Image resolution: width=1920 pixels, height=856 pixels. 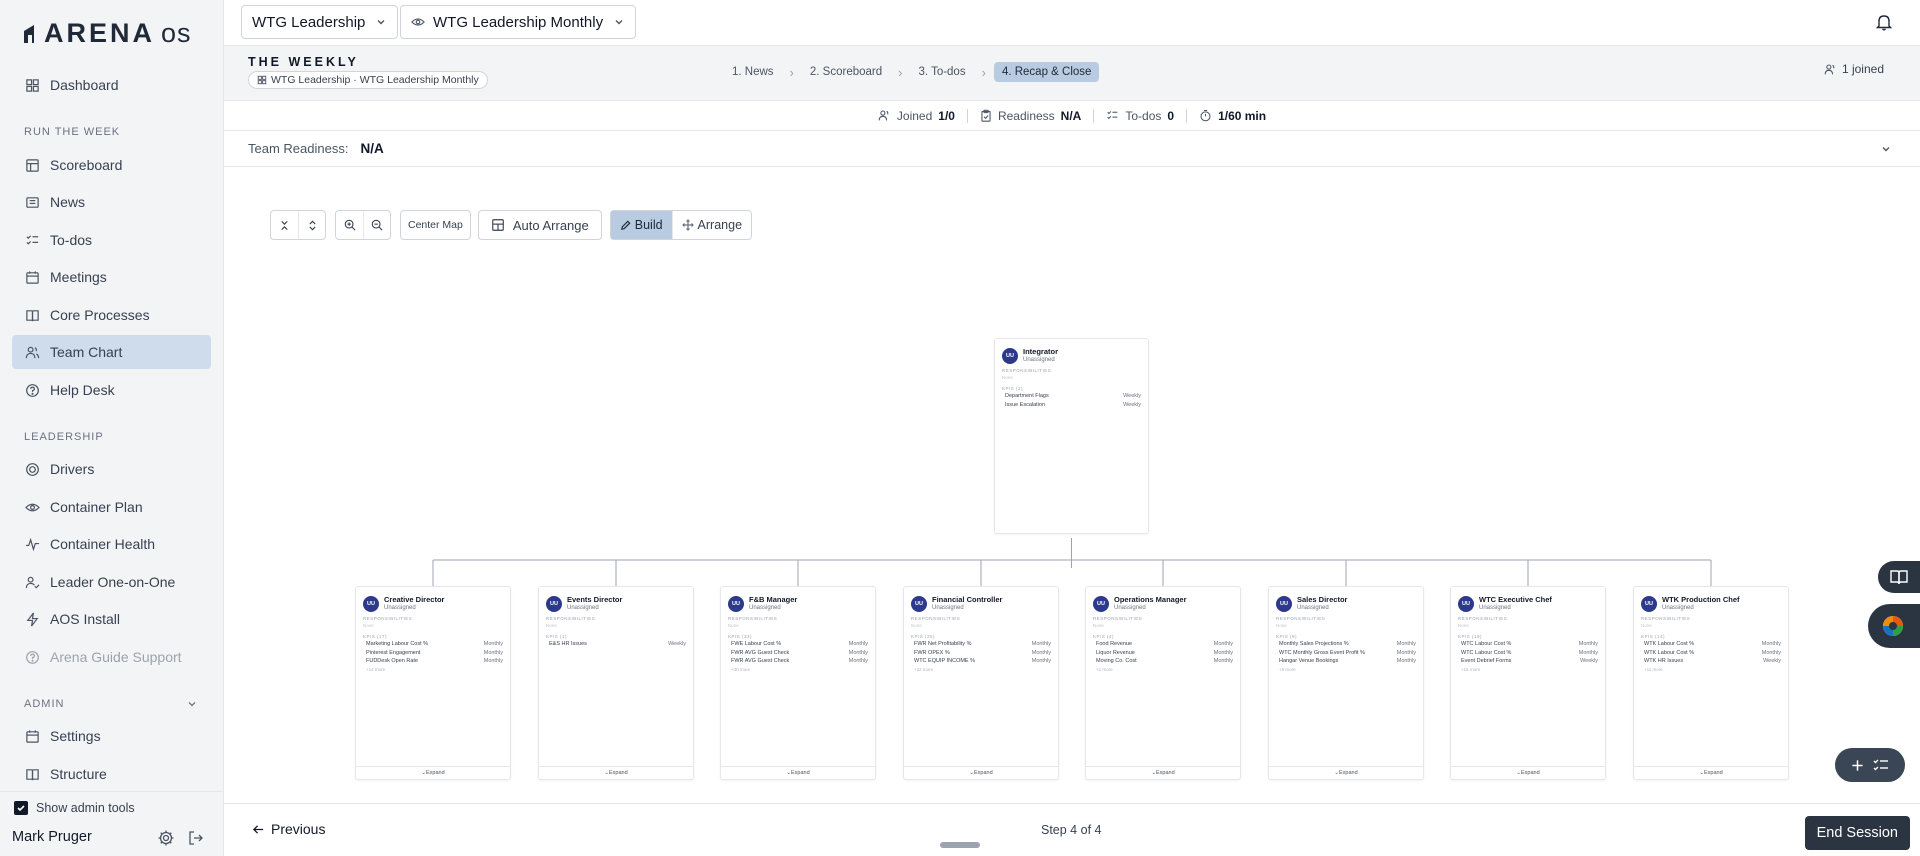 What do you see at coordinates (1884, 22) in the screenshot?
I see `bell-icon` at bounding box center [1884, 22].